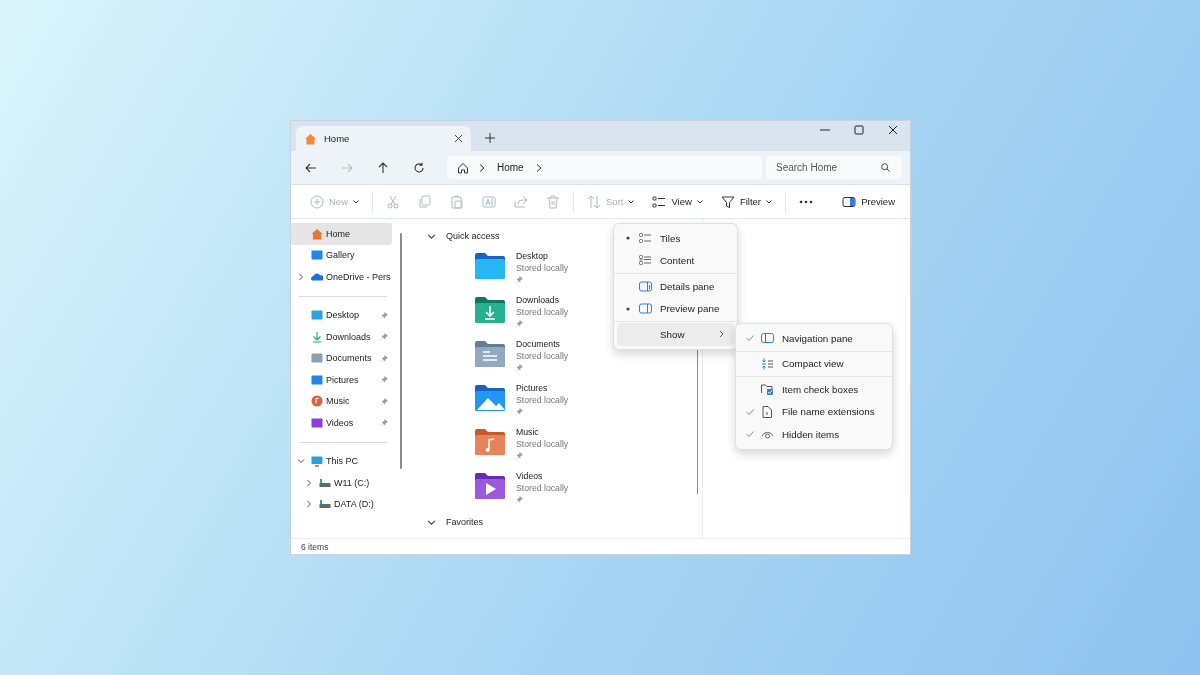 Image resolution: width=1200 pixels, height=675 pixels. What do you see at coordinates (463, 167) in the screenshot?
I see `home-icon` at bounding box center [463, 167].